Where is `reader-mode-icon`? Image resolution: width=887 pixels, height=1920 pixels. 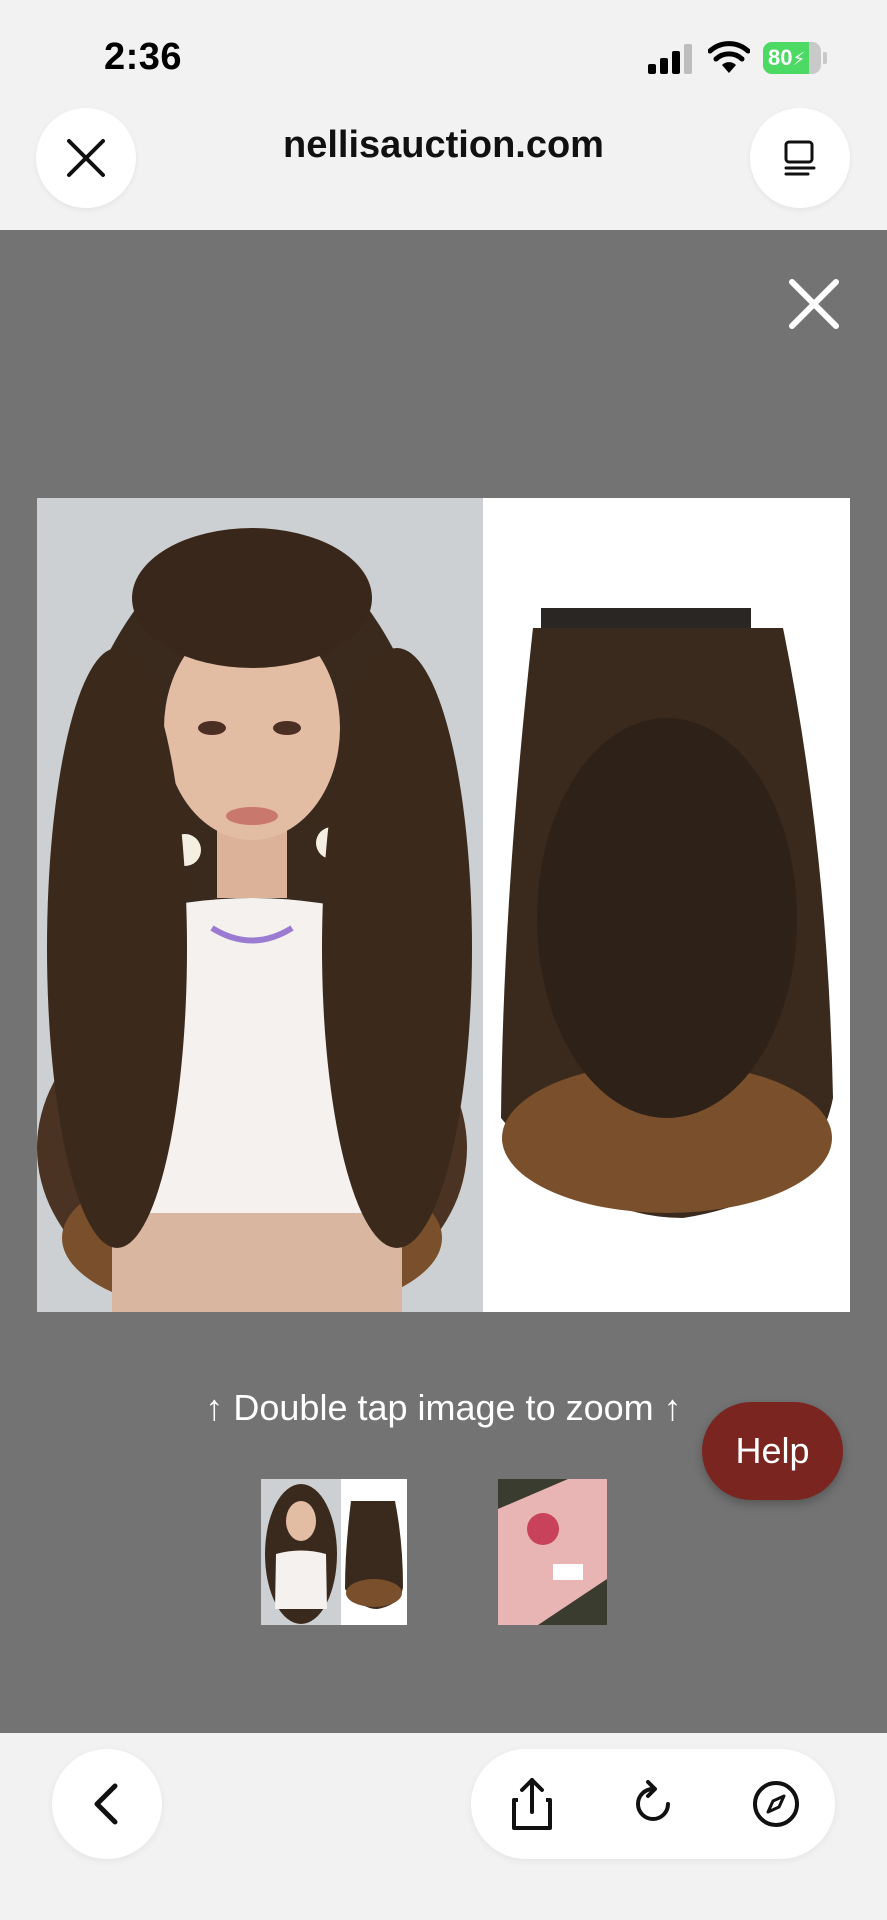 reader-mode-icon is located at coordinates (800, 158).